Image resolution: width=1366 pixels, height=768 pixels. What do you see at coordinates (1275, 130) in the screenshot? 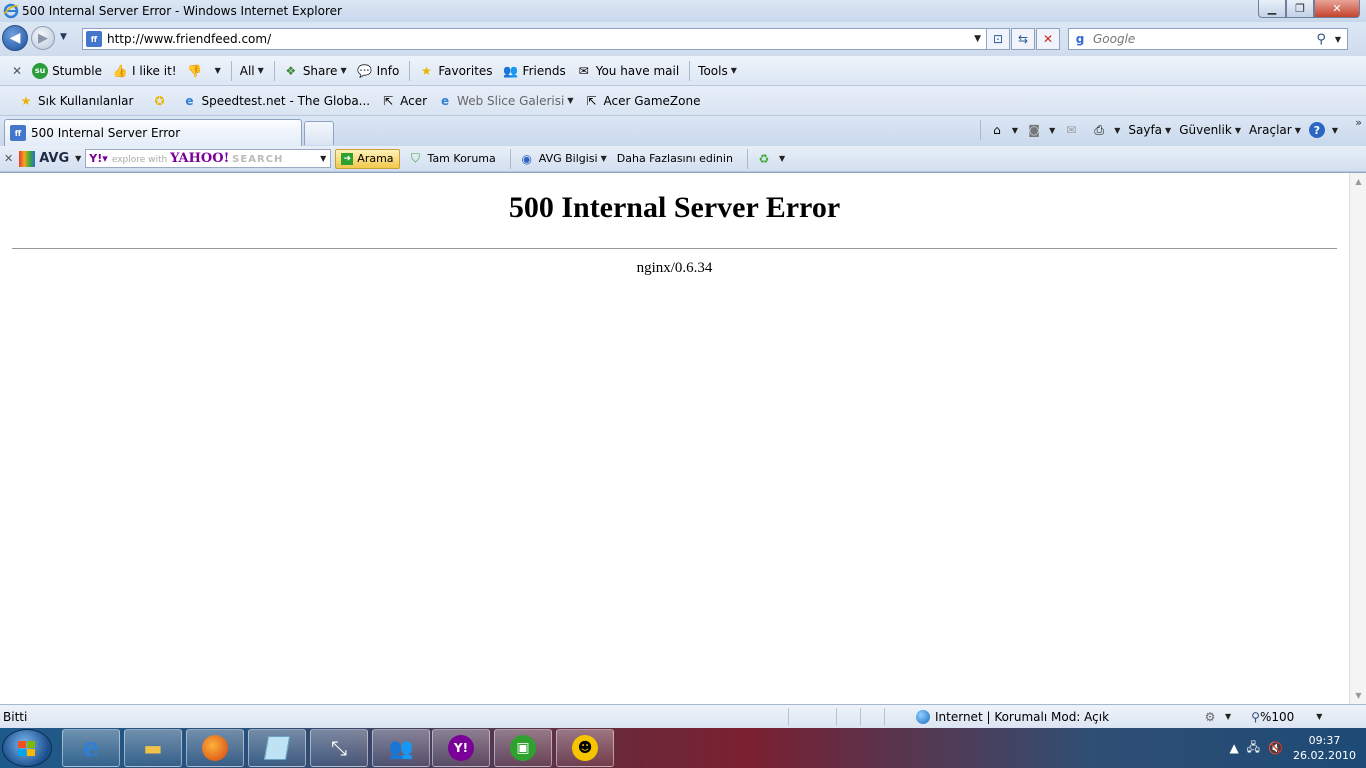
I see `tools-menu: Araçlar ▼` at bounding box center [1275, 130].